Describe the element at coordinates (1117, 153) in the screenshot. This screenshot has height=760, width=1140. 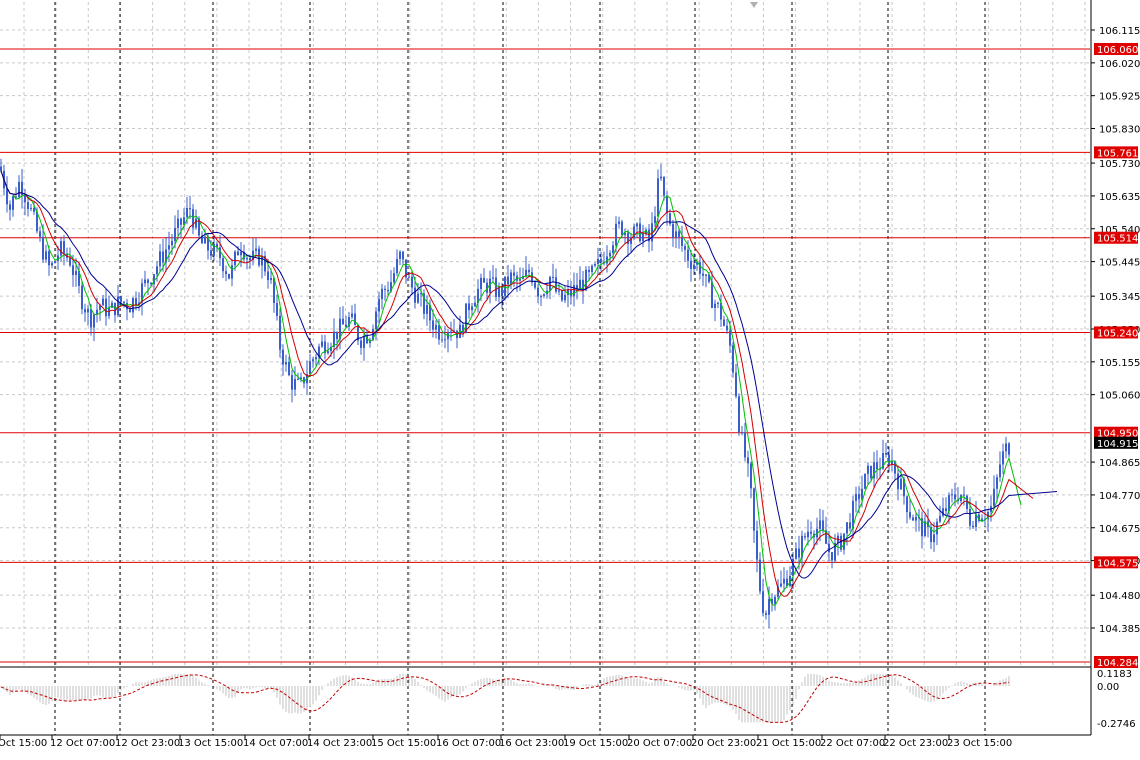
I see `level-price-label: 105.761` at that location.